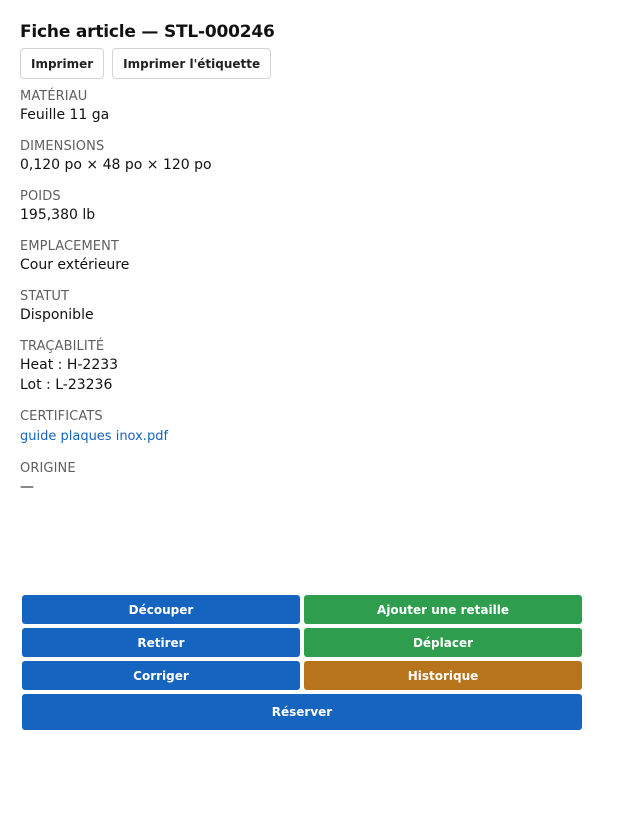 The image size is (620, 820). What do you see at coordinates (94, 436) in the screenshot?
I see `certificate-link: guide plaques inox.pdf` at bounding box center [94, 436].